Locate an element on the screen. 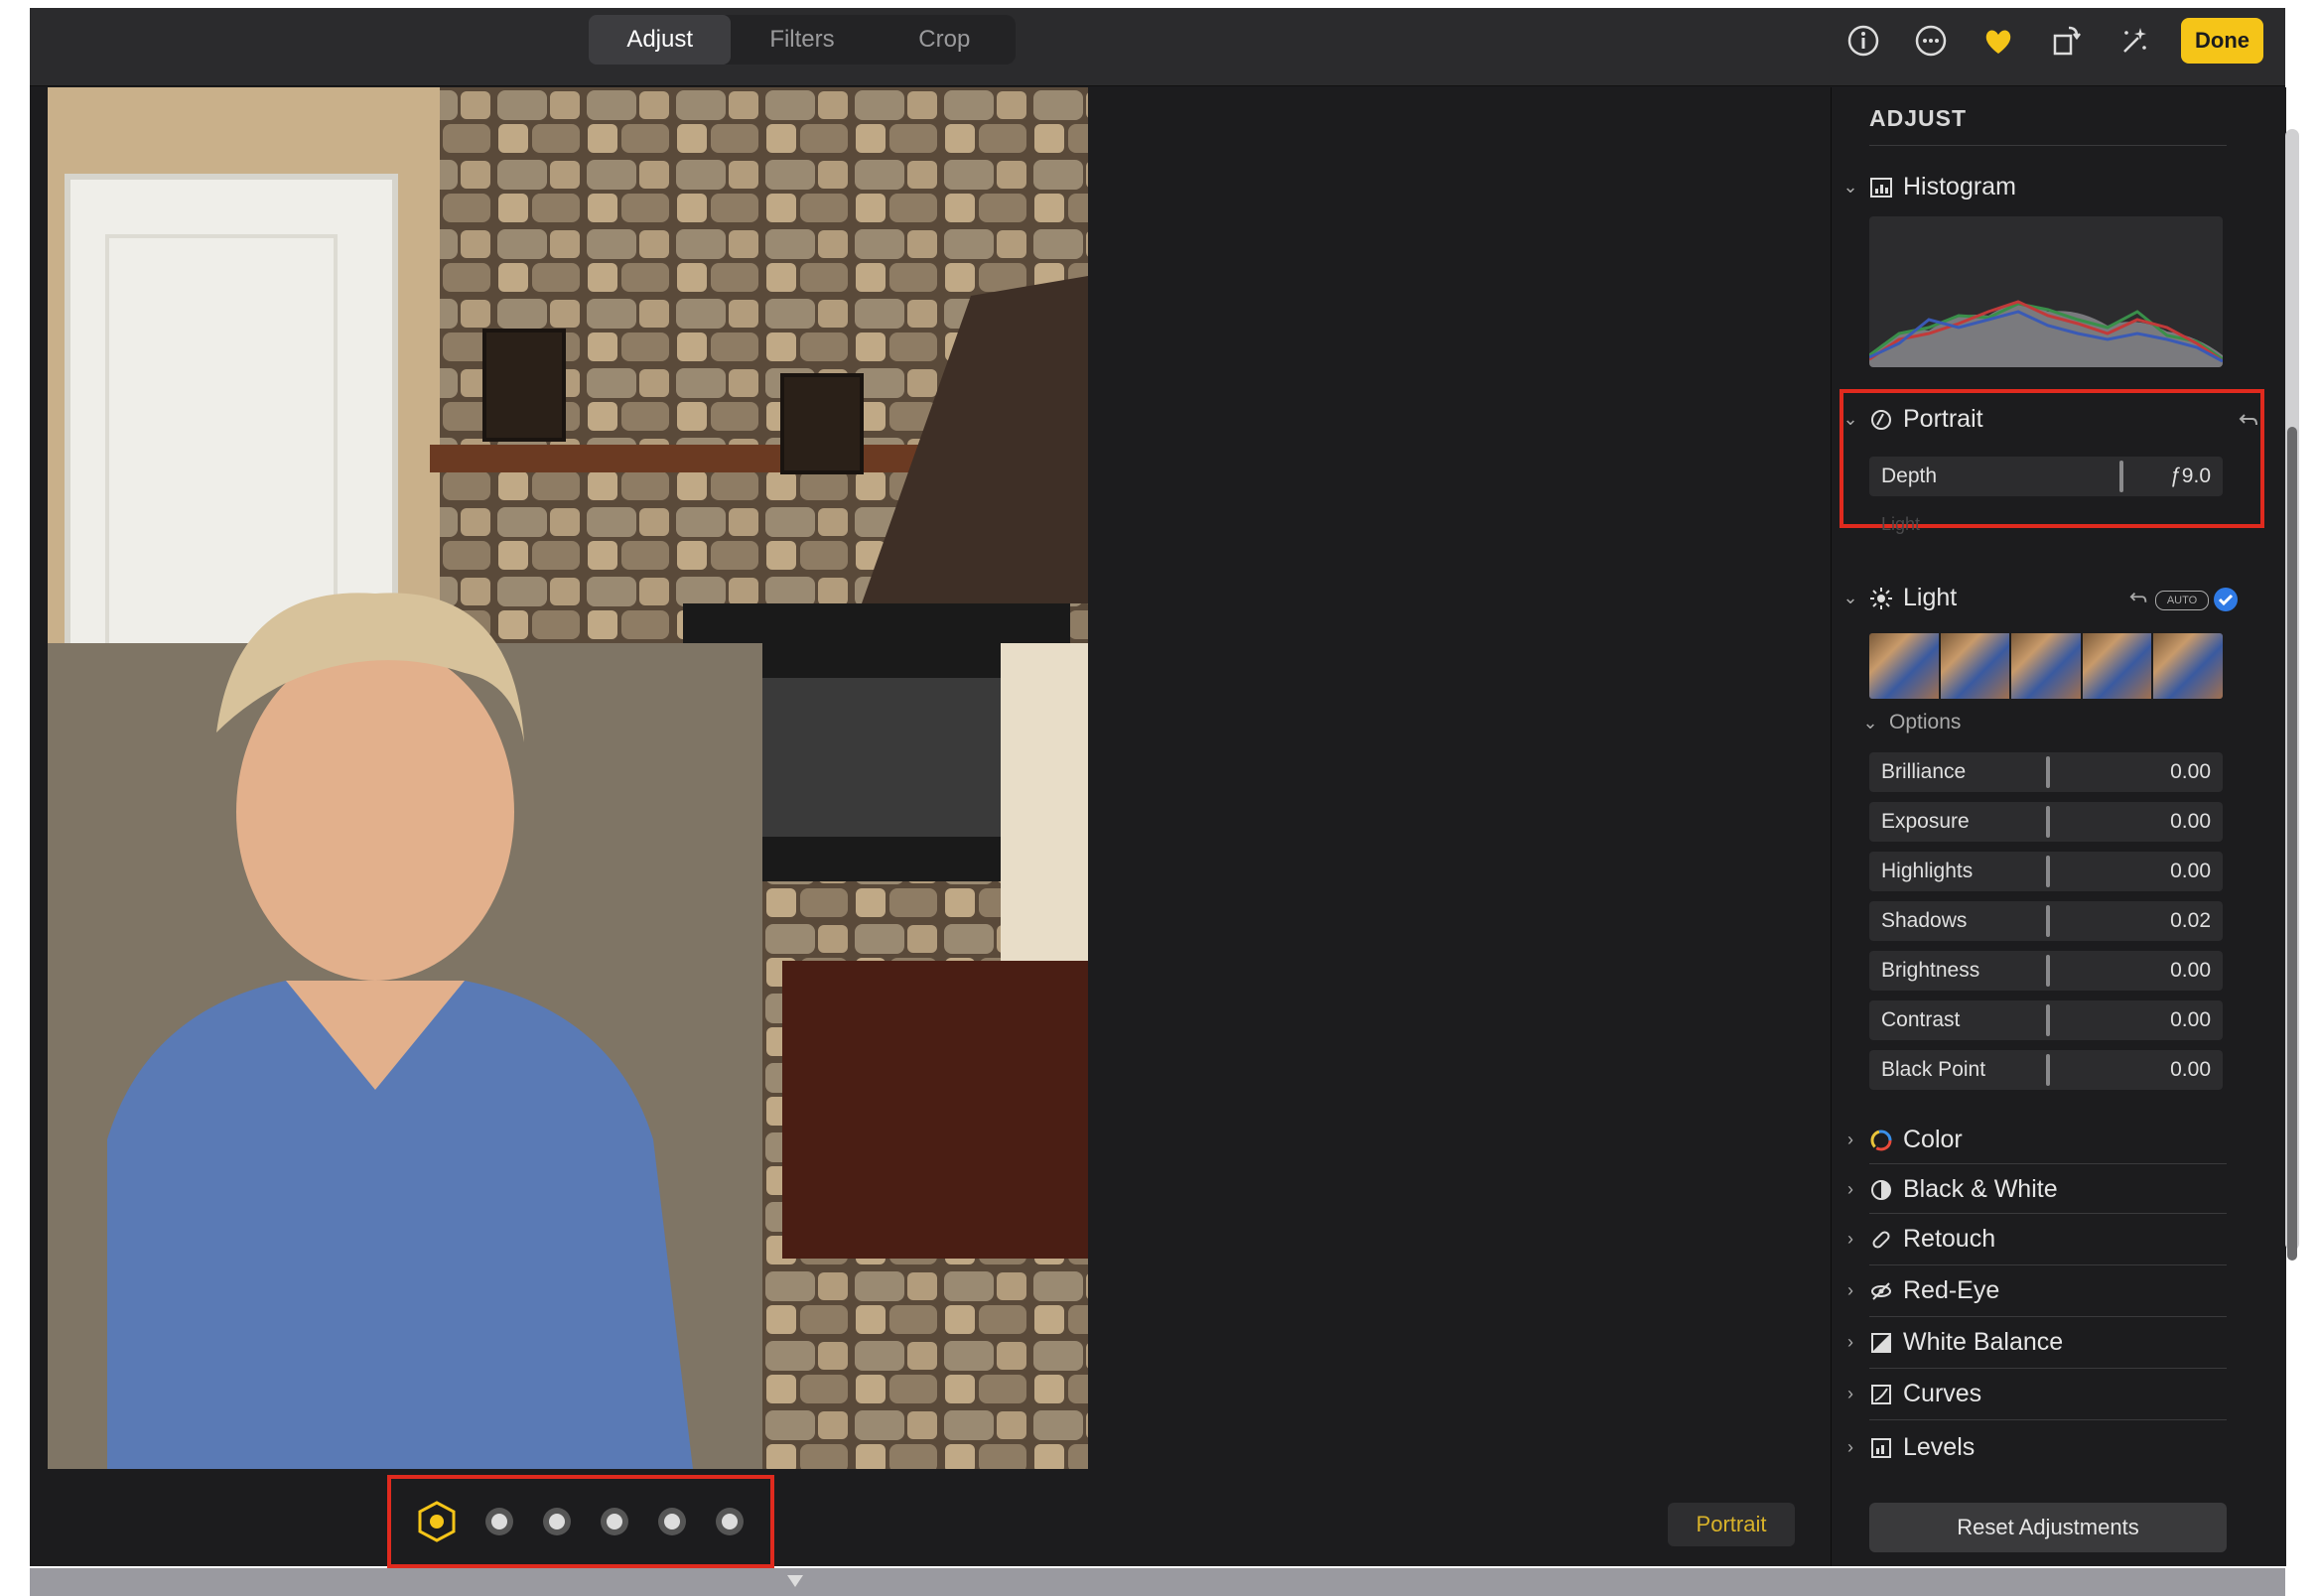 Image resolution: width=2318 pixels, height=1596 pixels. studio-light-cube-icon is located at coordinates (437, 1522).